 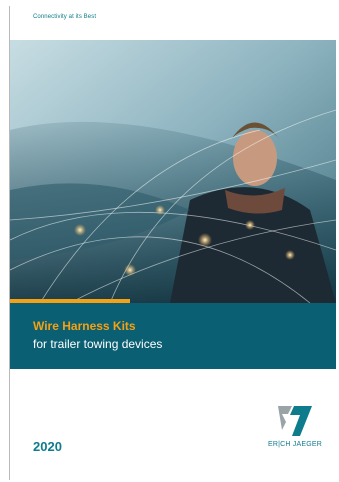 I want to click on cover-subtitle: for trailer towing devices, so click(x=98, y=344).